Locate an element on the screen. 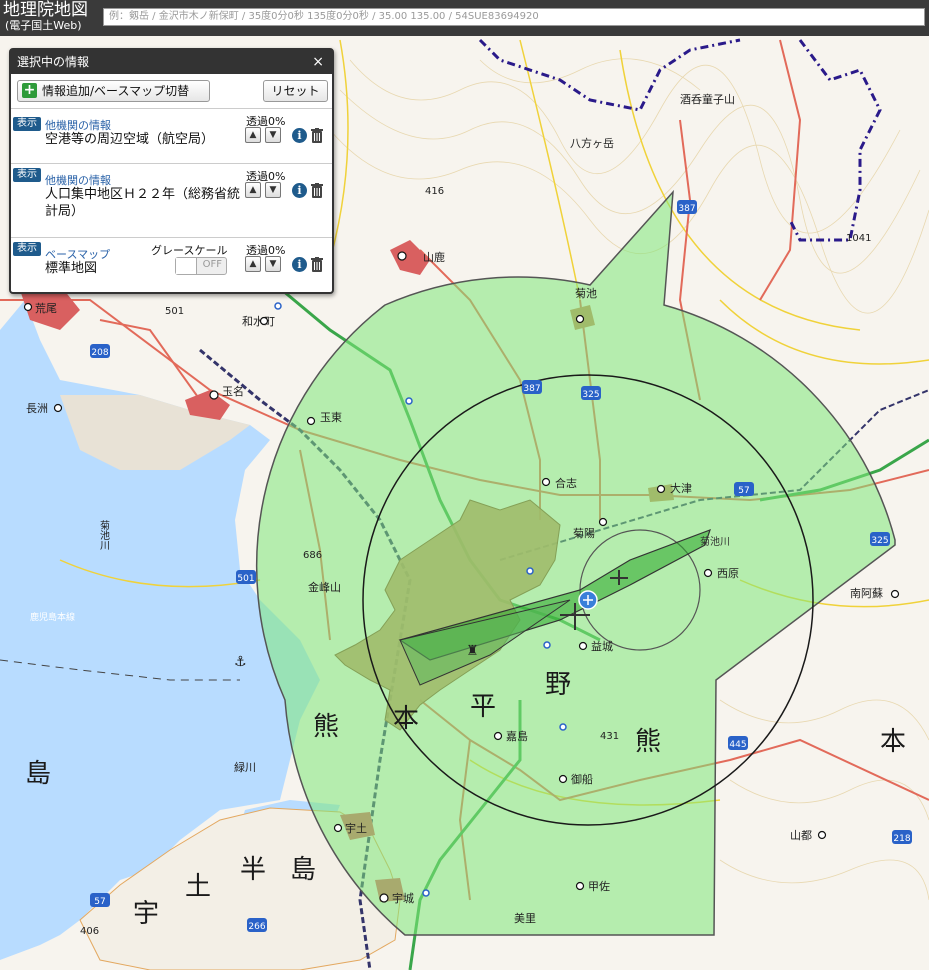  label-happougatake: 八方ヶ岳 is located at coordinates (592, 143).